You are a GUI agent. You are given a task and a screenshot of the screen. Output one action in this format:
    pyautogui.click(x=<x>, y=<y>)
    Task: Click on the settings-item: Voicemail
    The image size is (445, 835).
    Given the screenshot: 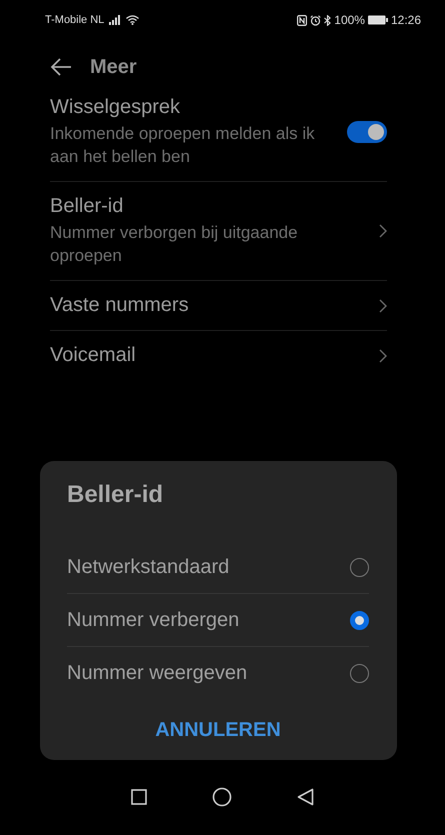 What is the action you would take?
    pyautogui.click(x=218, y=355)
    